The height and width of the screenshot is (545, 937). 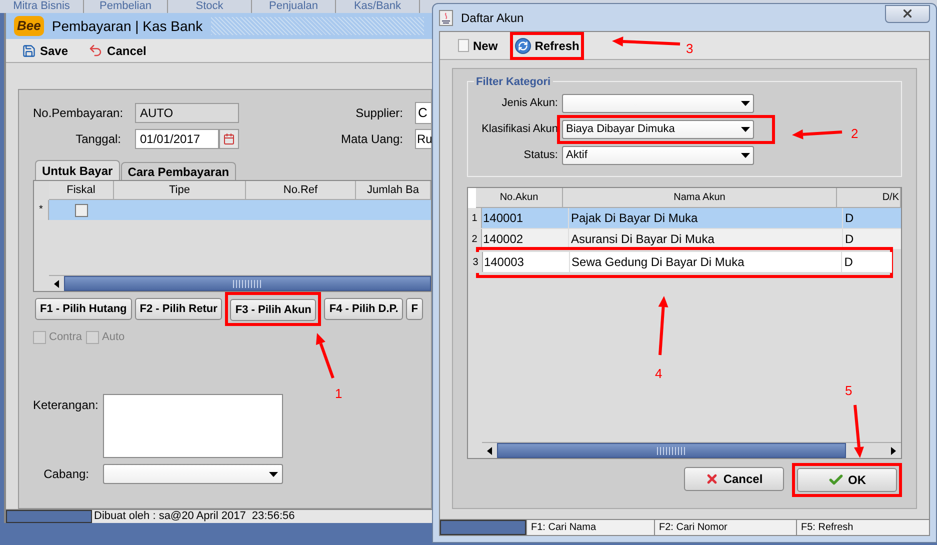 What do you see at coordinates (423, 113) in the screenshot?
I see `dropdown-field: C` at bounding box center [423, 113].